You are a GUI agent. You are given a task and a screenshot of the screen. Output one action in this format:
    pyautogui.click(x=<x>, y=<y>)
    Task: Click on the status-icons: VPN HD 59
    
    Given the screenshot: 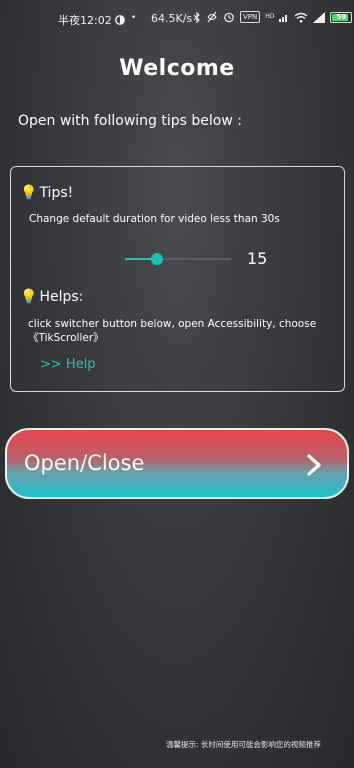 What is the action you would take?
    pyautogui.click(x=273, y=17)
    